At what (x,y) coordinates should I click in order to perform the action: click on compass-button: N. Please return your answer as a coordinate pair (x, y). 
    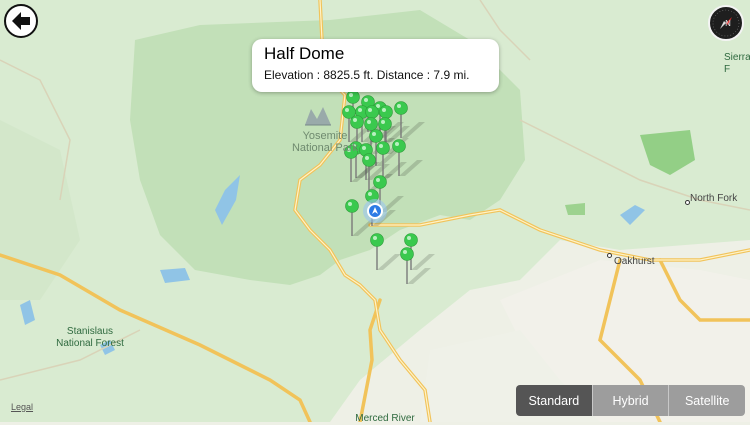
    Looking at the image, I should click on (726, 23).